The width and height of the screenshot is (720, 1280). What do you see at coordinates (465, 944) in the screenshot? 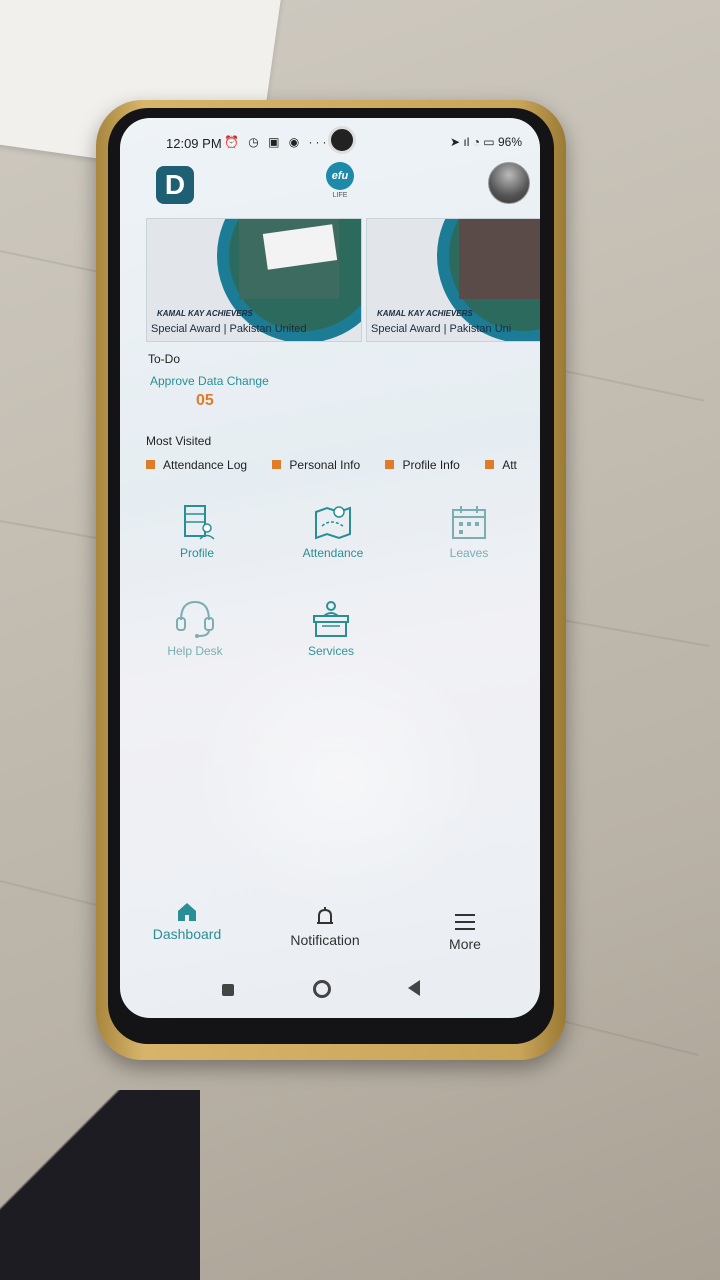
I see `nav-more-label: More` at bounding box center [465, 944].